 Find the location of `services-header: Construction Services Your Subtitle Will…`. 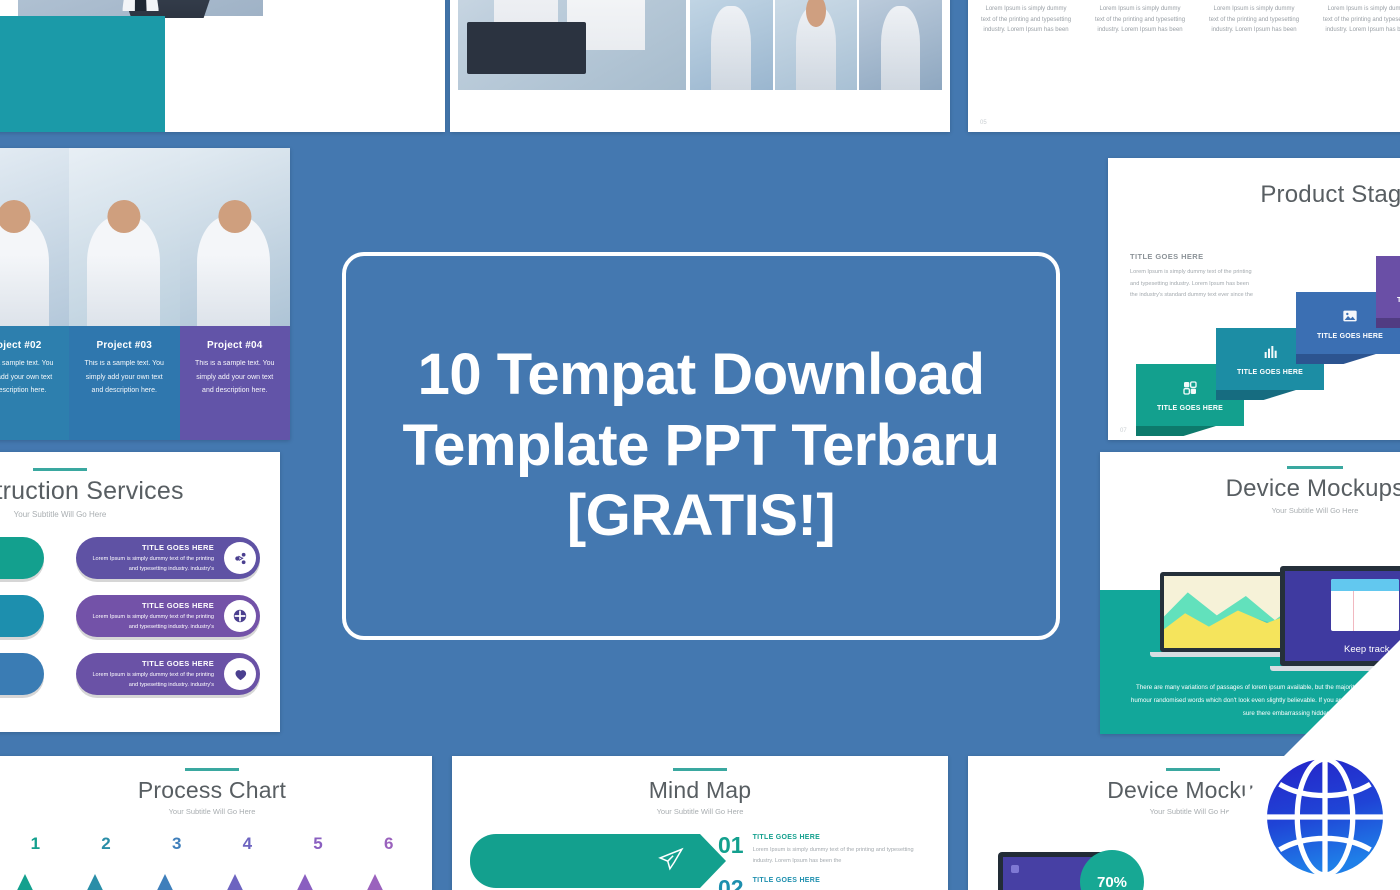

services-header: Construction Services Your Subtitle Will… is located at coordinates (133, 493).